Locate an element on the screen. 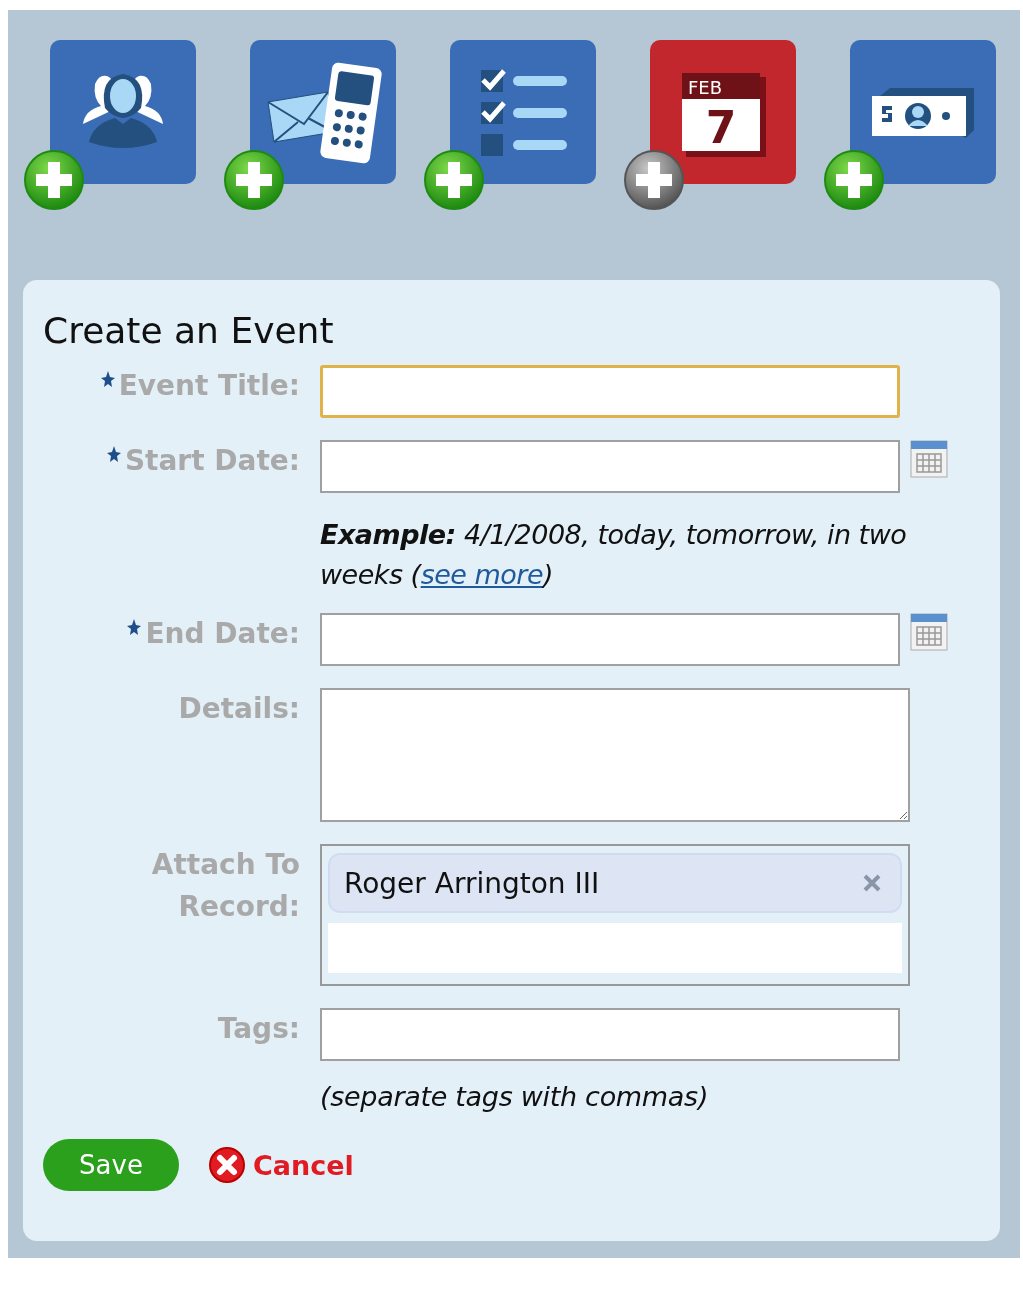  date-example-hint: Example: 4/1/2008, today, tomorrow, in two weeks (see more) is located at coordinates (614, 555).